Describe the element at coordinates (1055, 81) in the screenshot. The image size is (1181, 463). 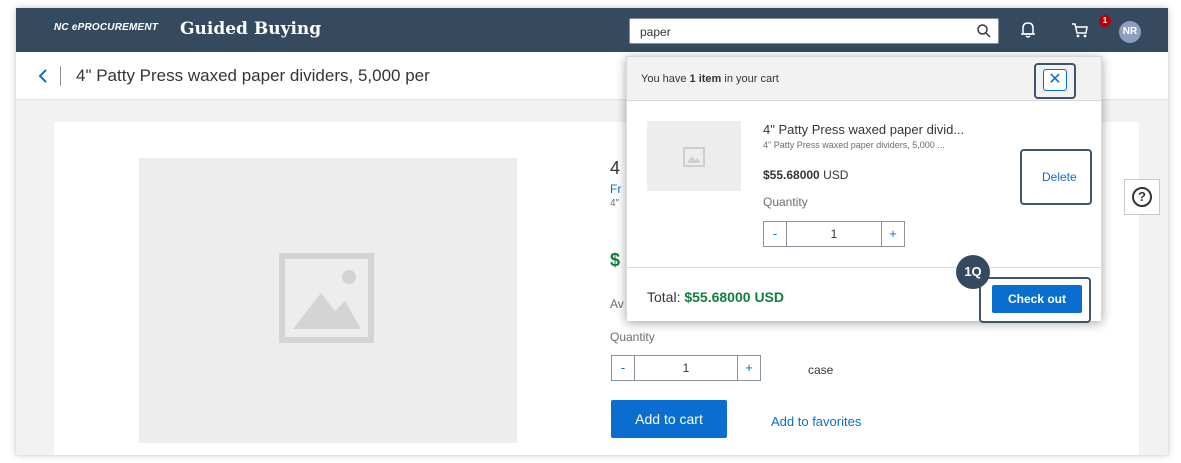
I see `close-highlight` at that location.